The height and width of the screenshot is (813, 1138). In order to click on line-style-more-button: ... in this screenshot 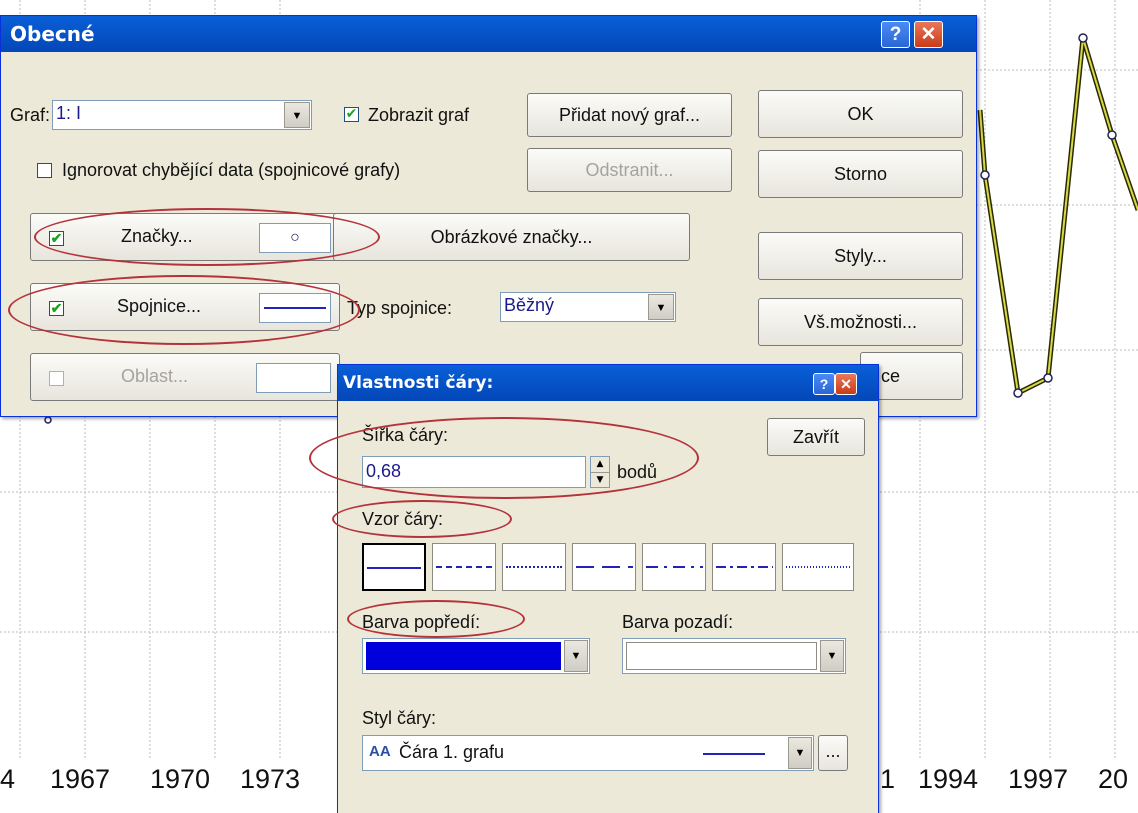, I will do `click(833, 753)`.